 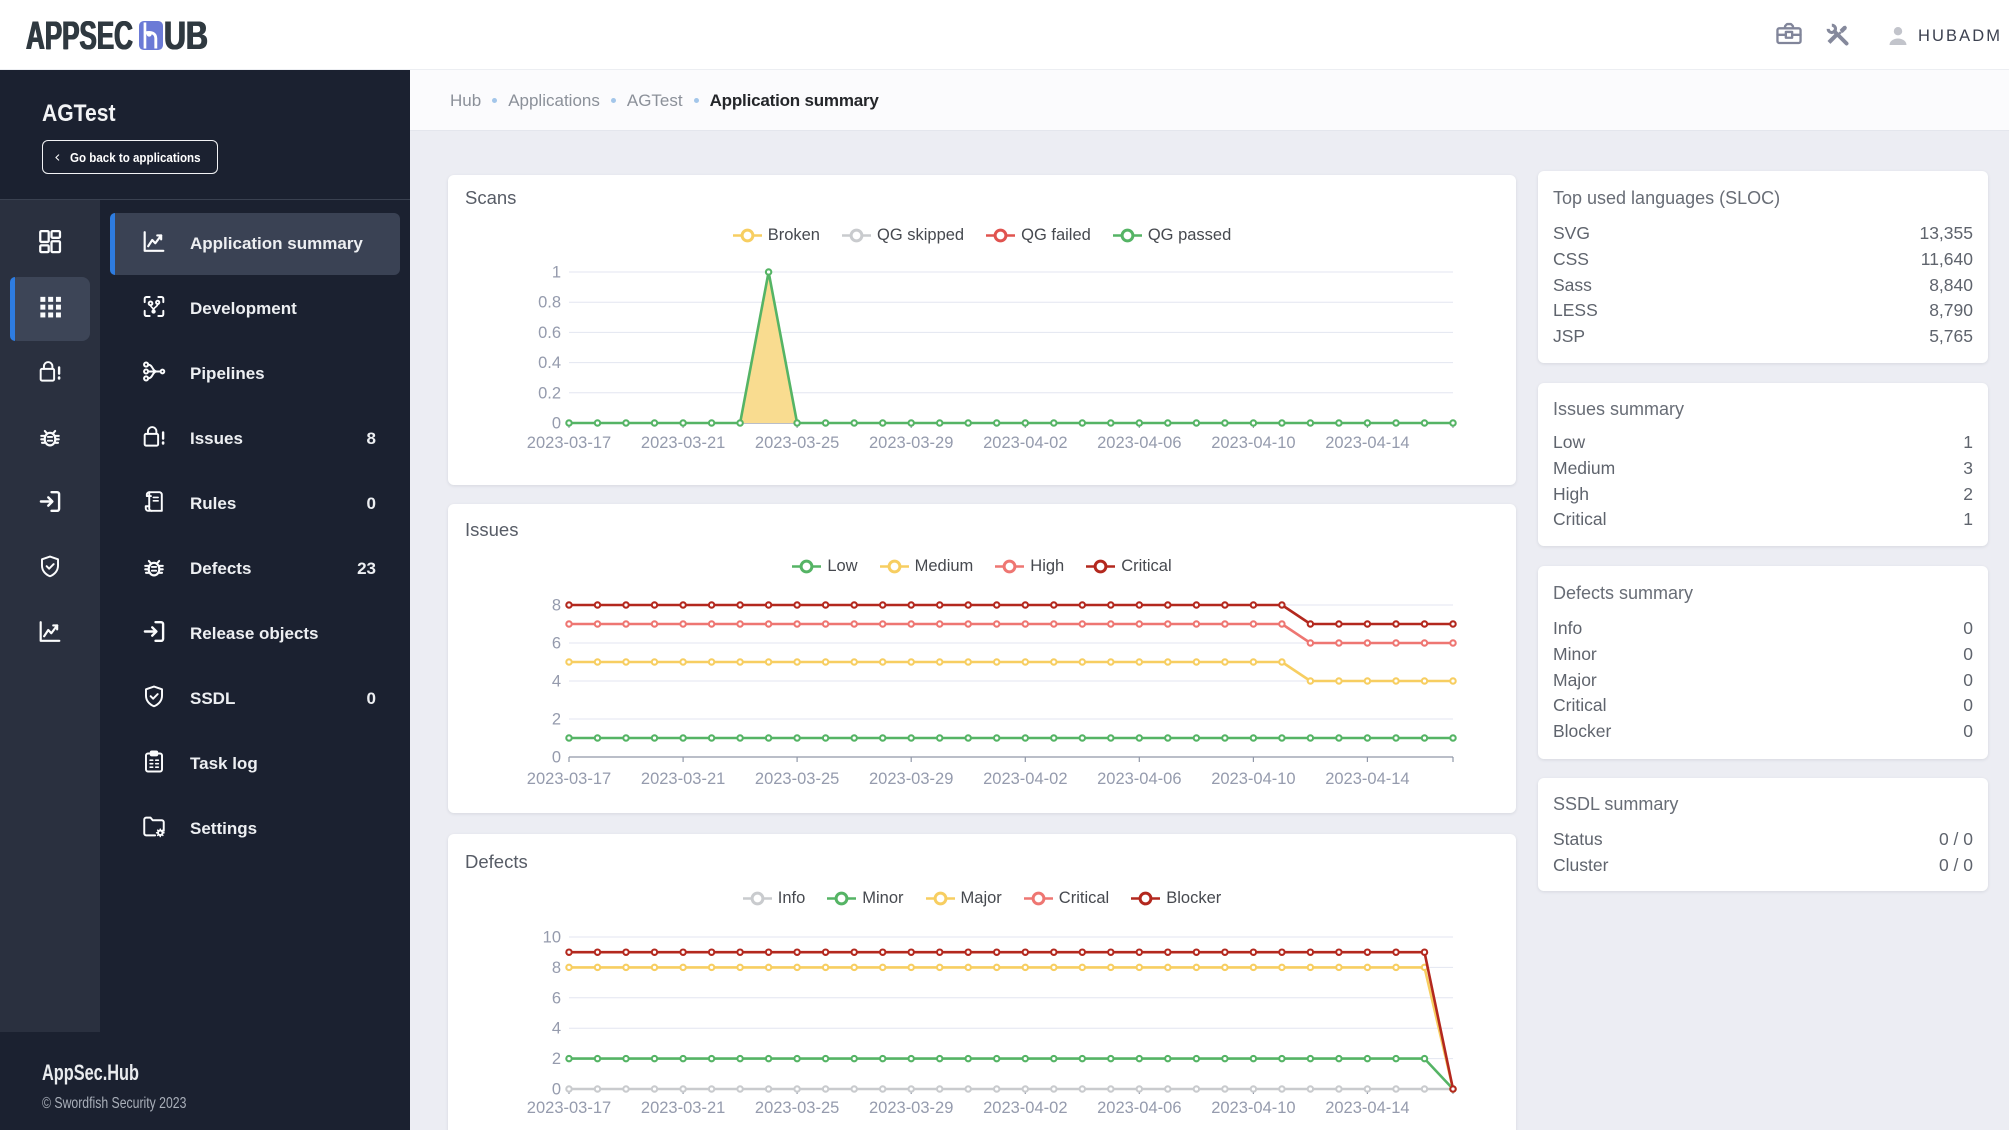 I want to click on svg-text: 0.2, so click(x=549, y=393).